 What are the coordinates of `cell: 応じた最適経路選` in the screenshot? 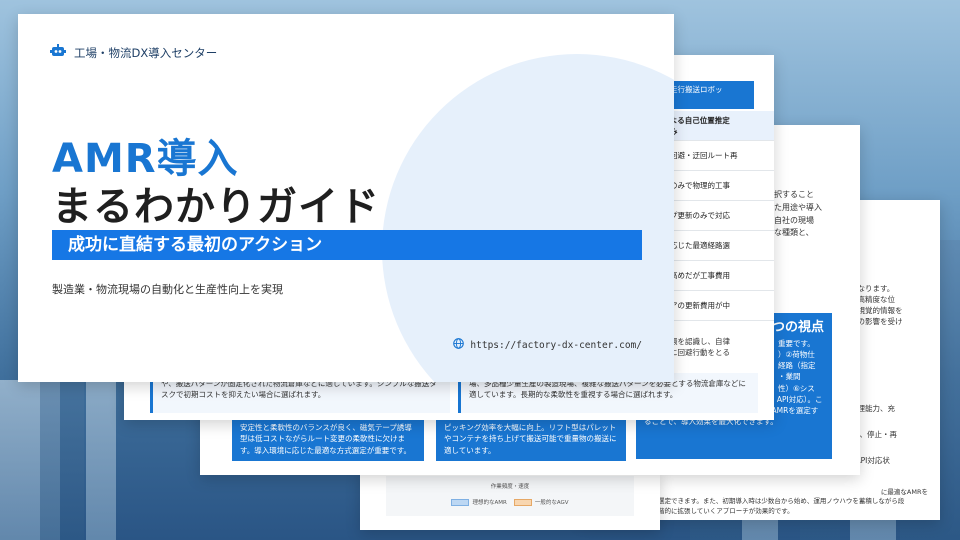 It's located at (700, 245).